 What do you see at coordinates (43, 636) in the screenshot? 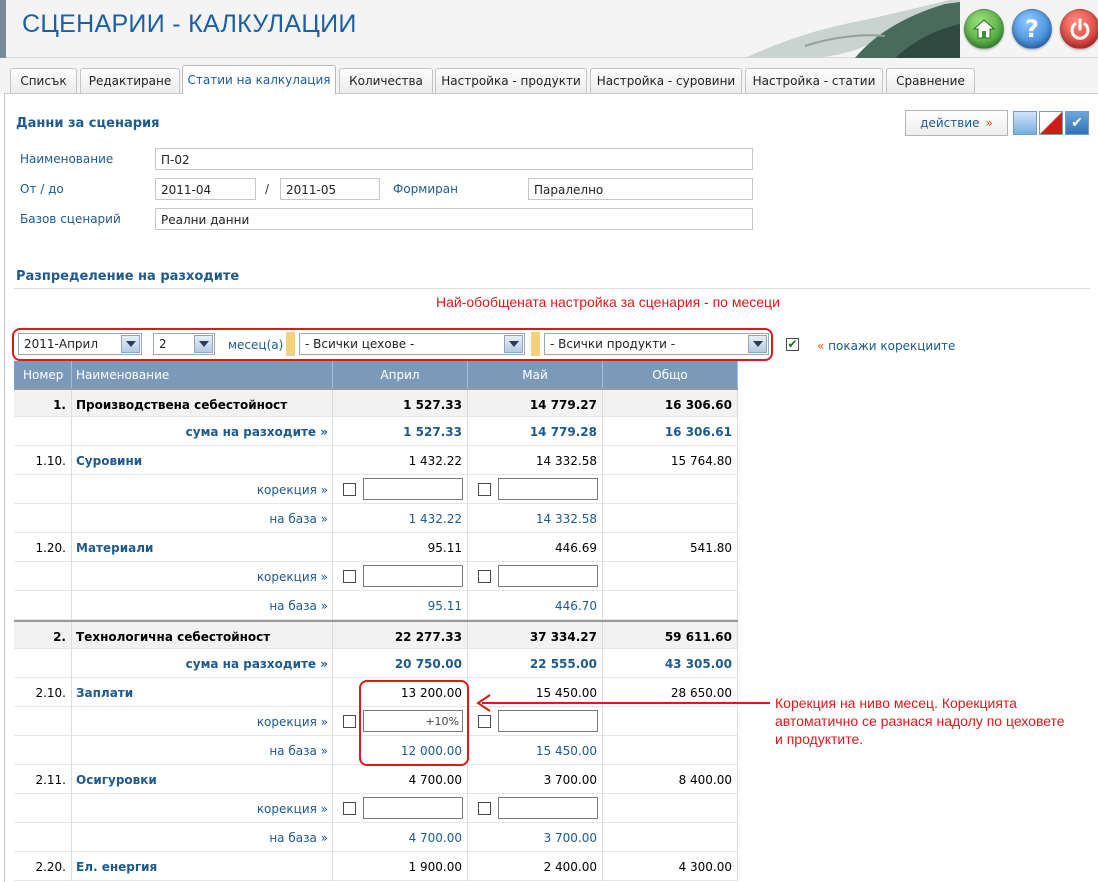
I see `row-number: 2.` at bounding box center [43, 636].